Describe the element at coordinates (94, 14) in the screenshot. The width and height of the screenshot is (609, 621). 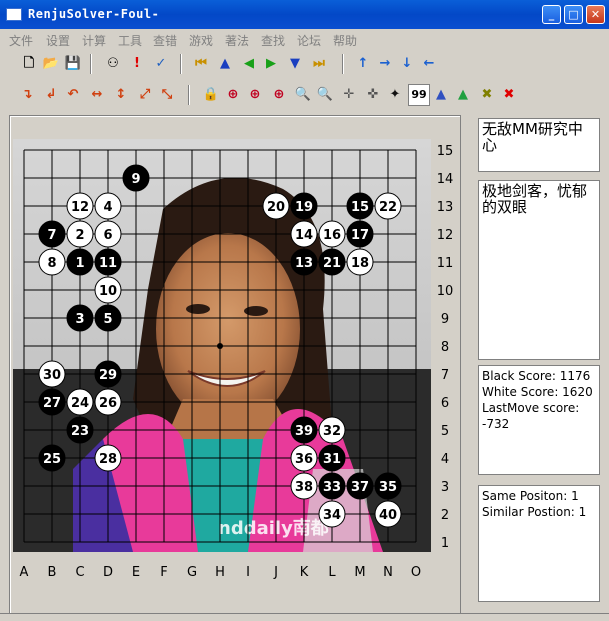
I see `window-title: RenjuSolver-Foul-` at that location.